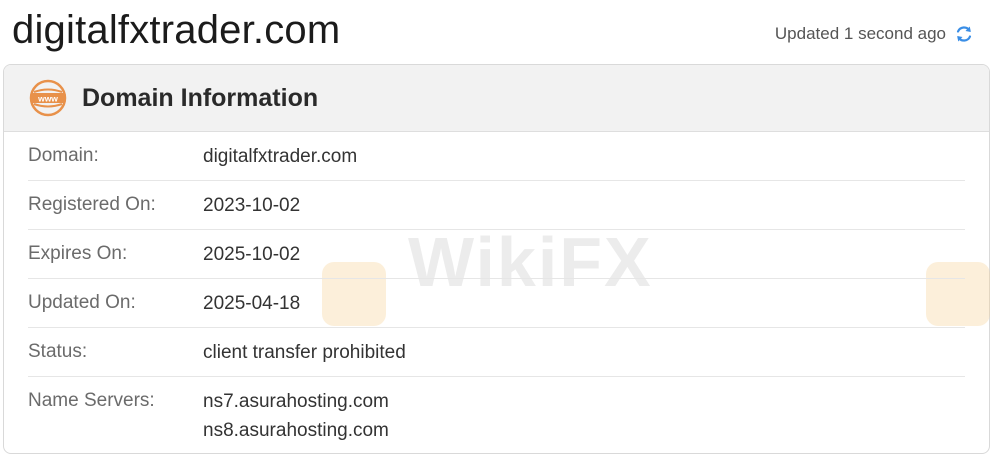  What do you see at coordinates (964, 34) in the screenshot?
I see `refresh-icon` at bounding box center [964, 34].